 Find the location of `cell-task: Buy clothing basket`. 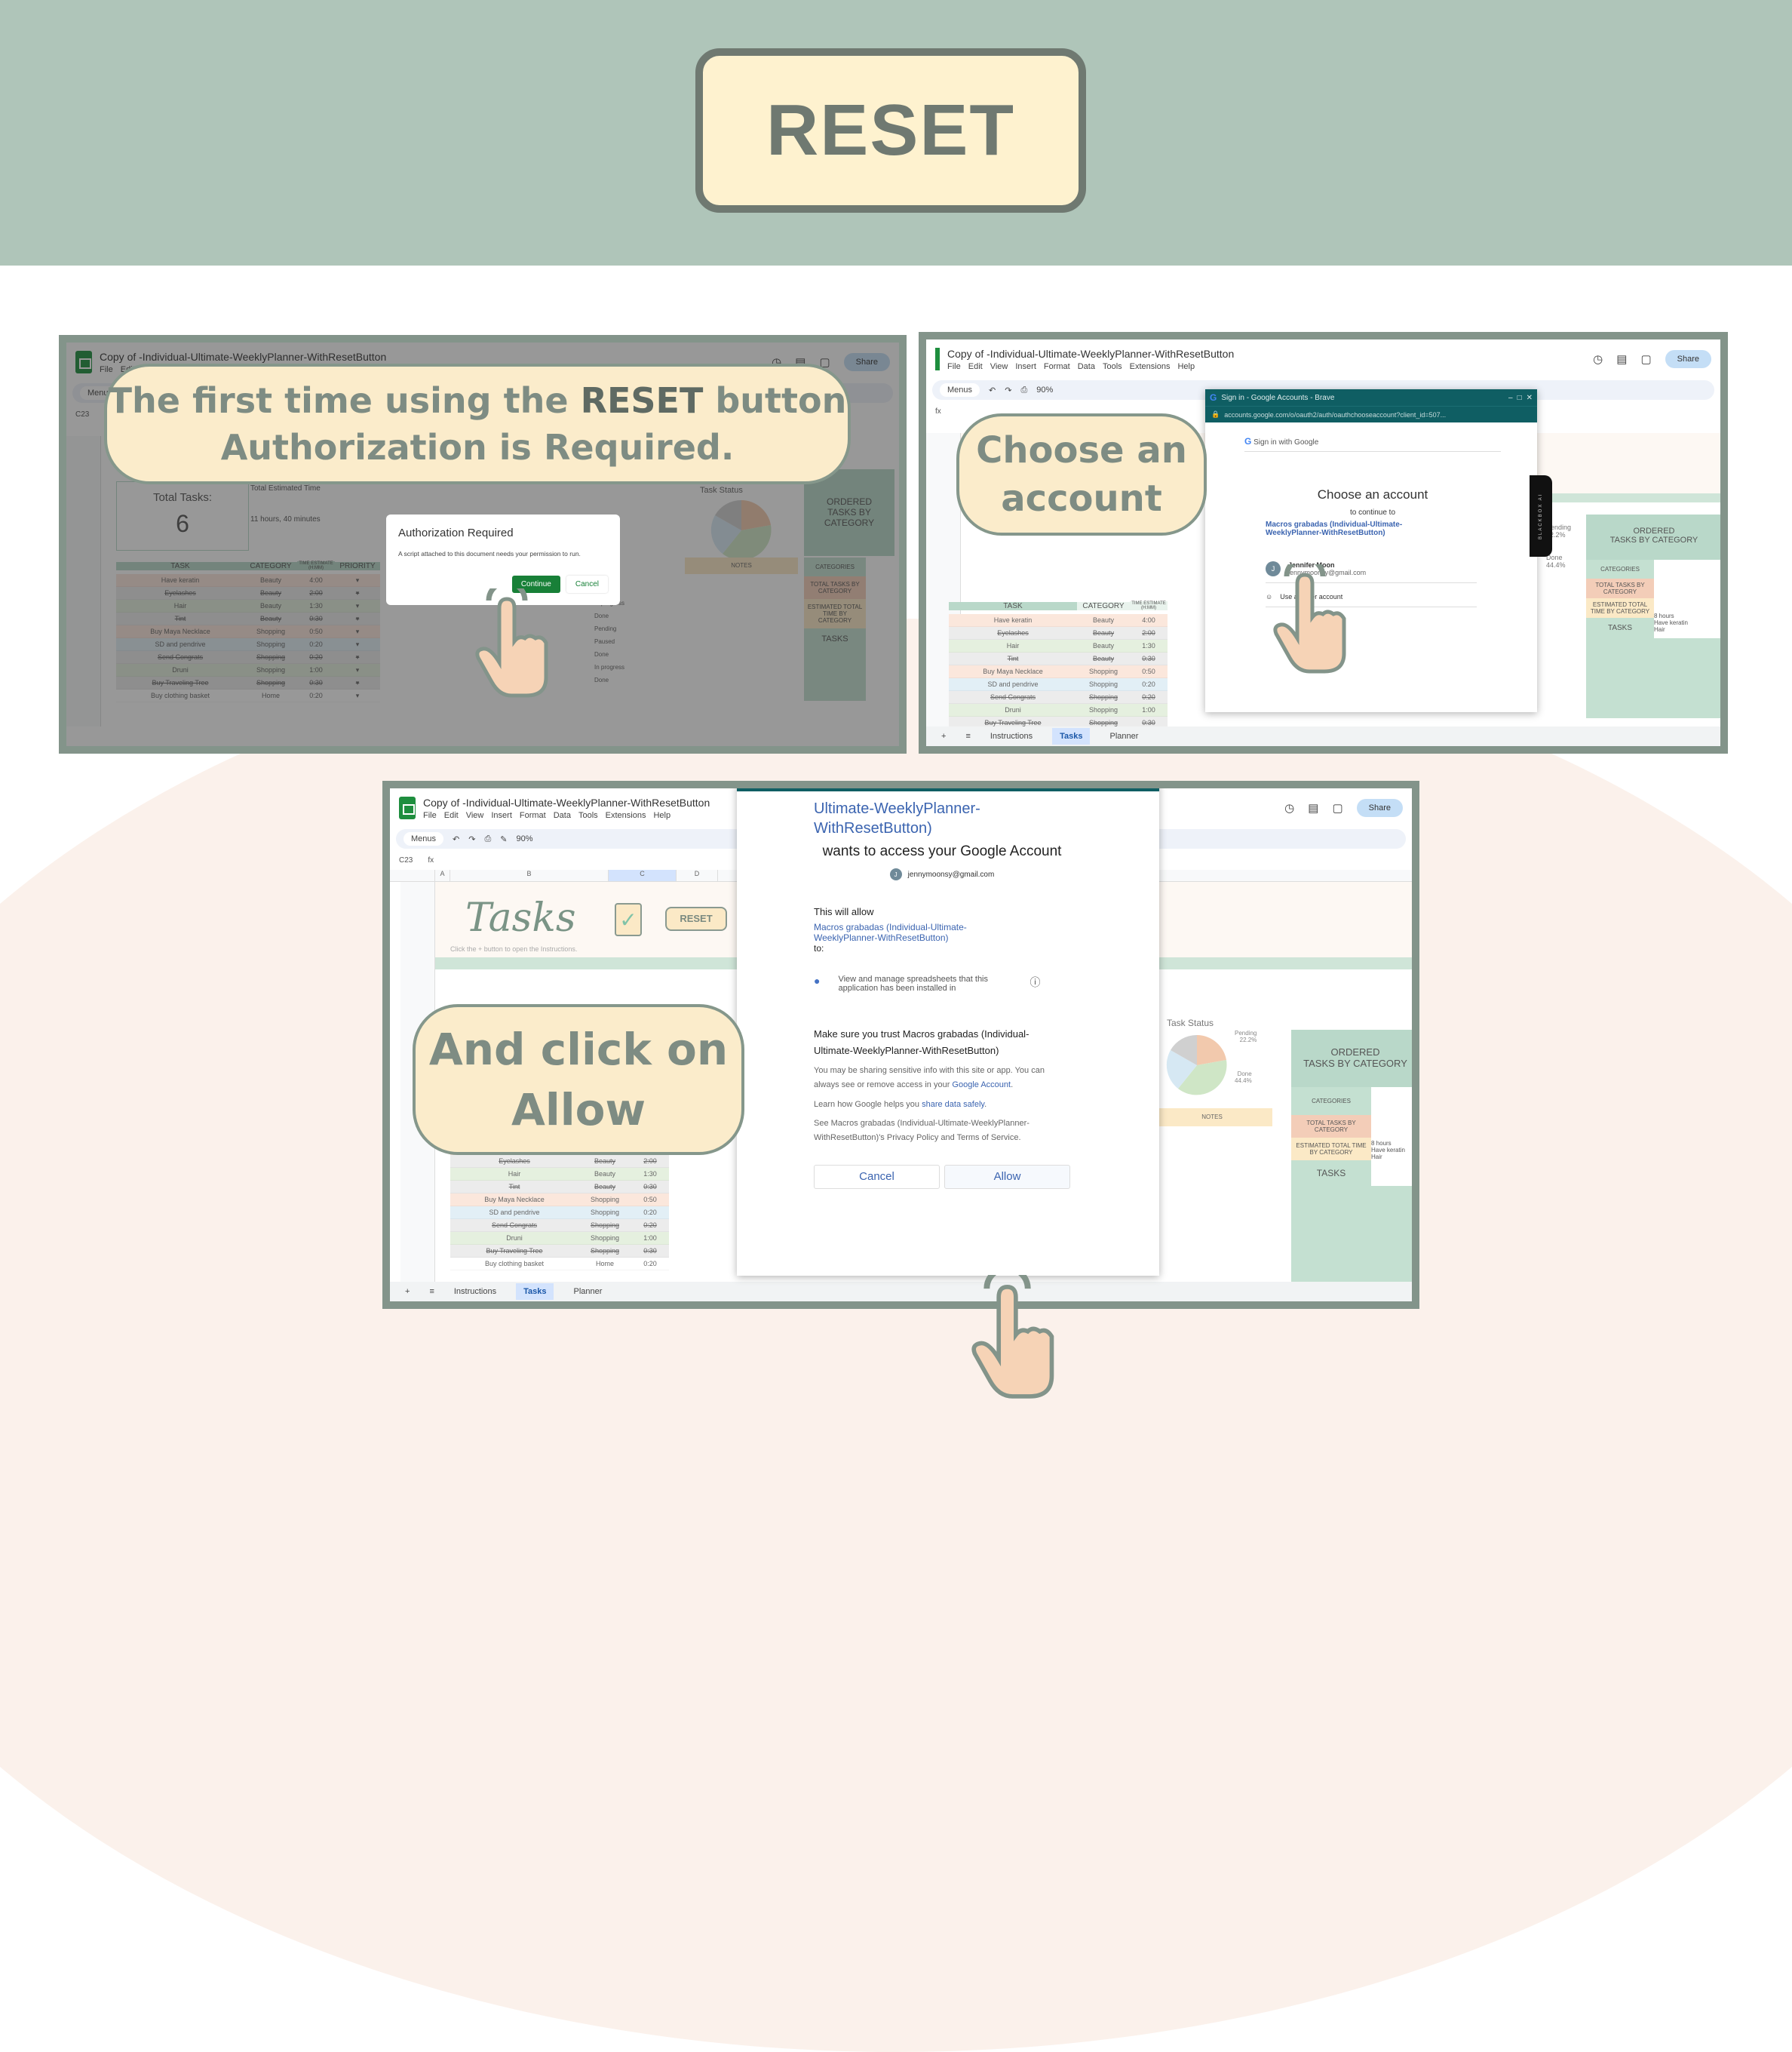

cell-task: Buy clothing basket is located at coordinates (514, 1263).